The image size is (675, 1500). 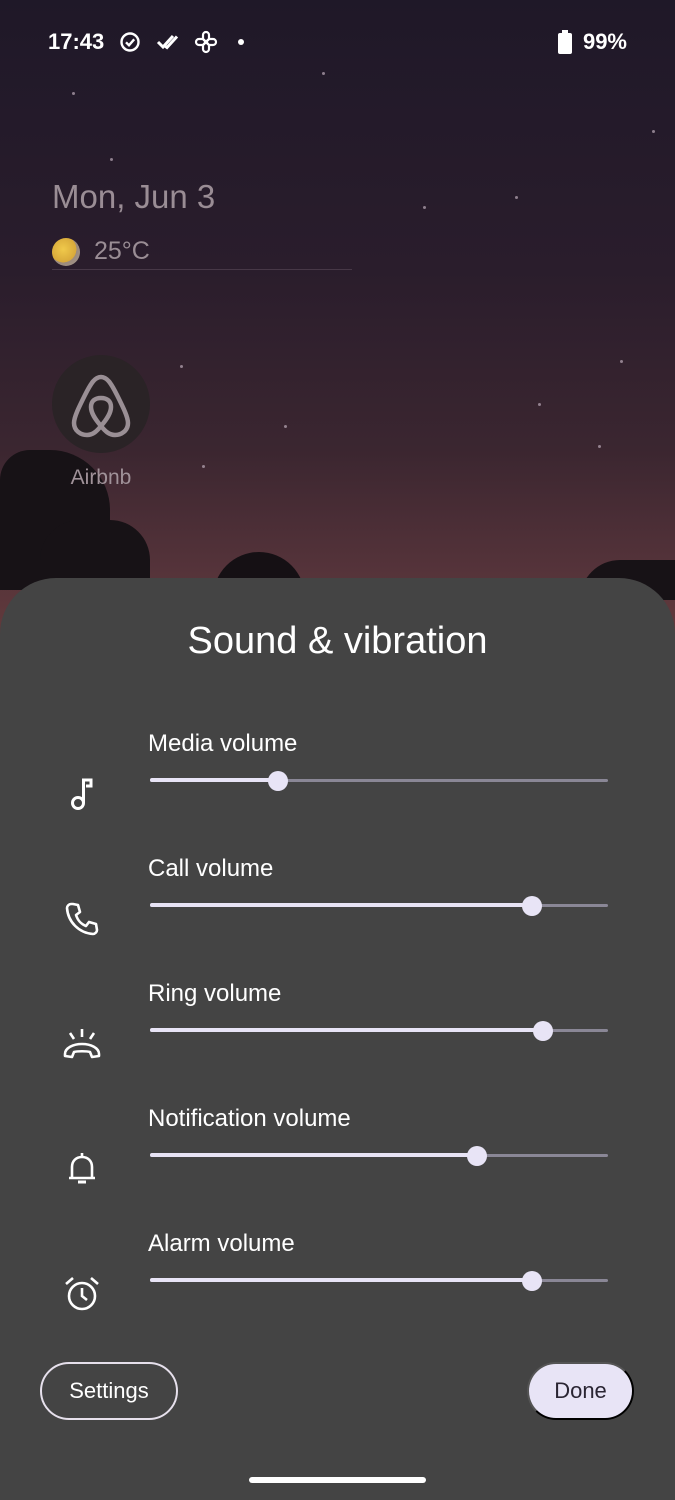 I want to click on temperature: 25°C, so click(x=122, y=251).